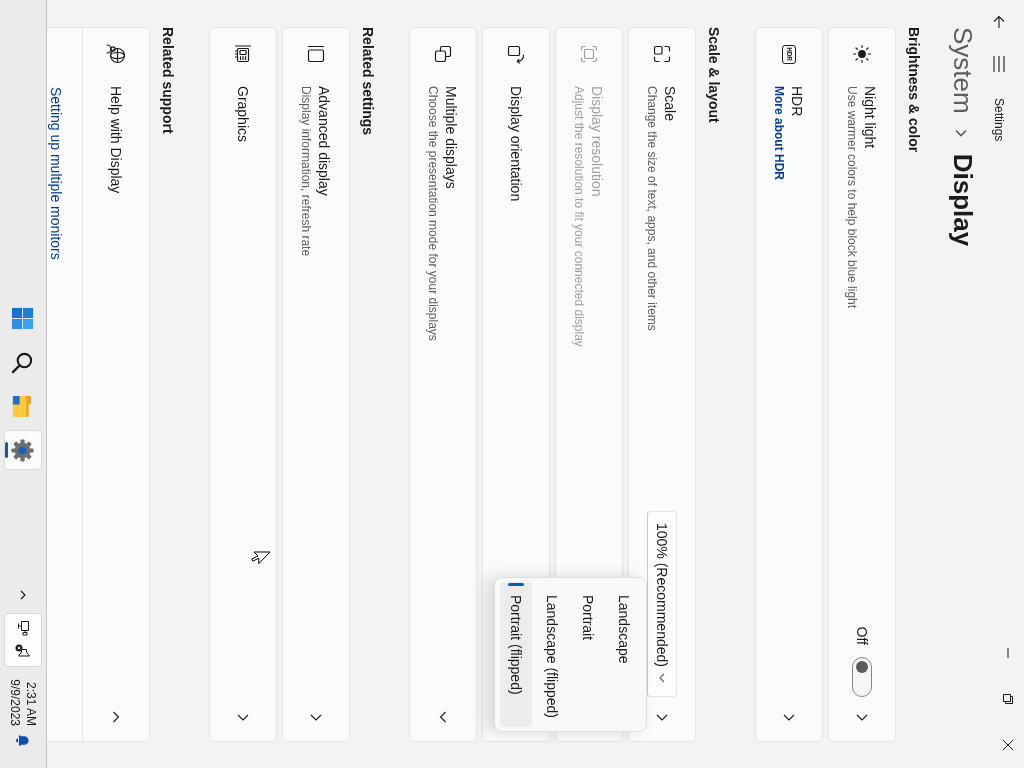 The height and width of the screenshot is (768, 1024). I want to click on setting-title: Advanced display, so click(324, 141).